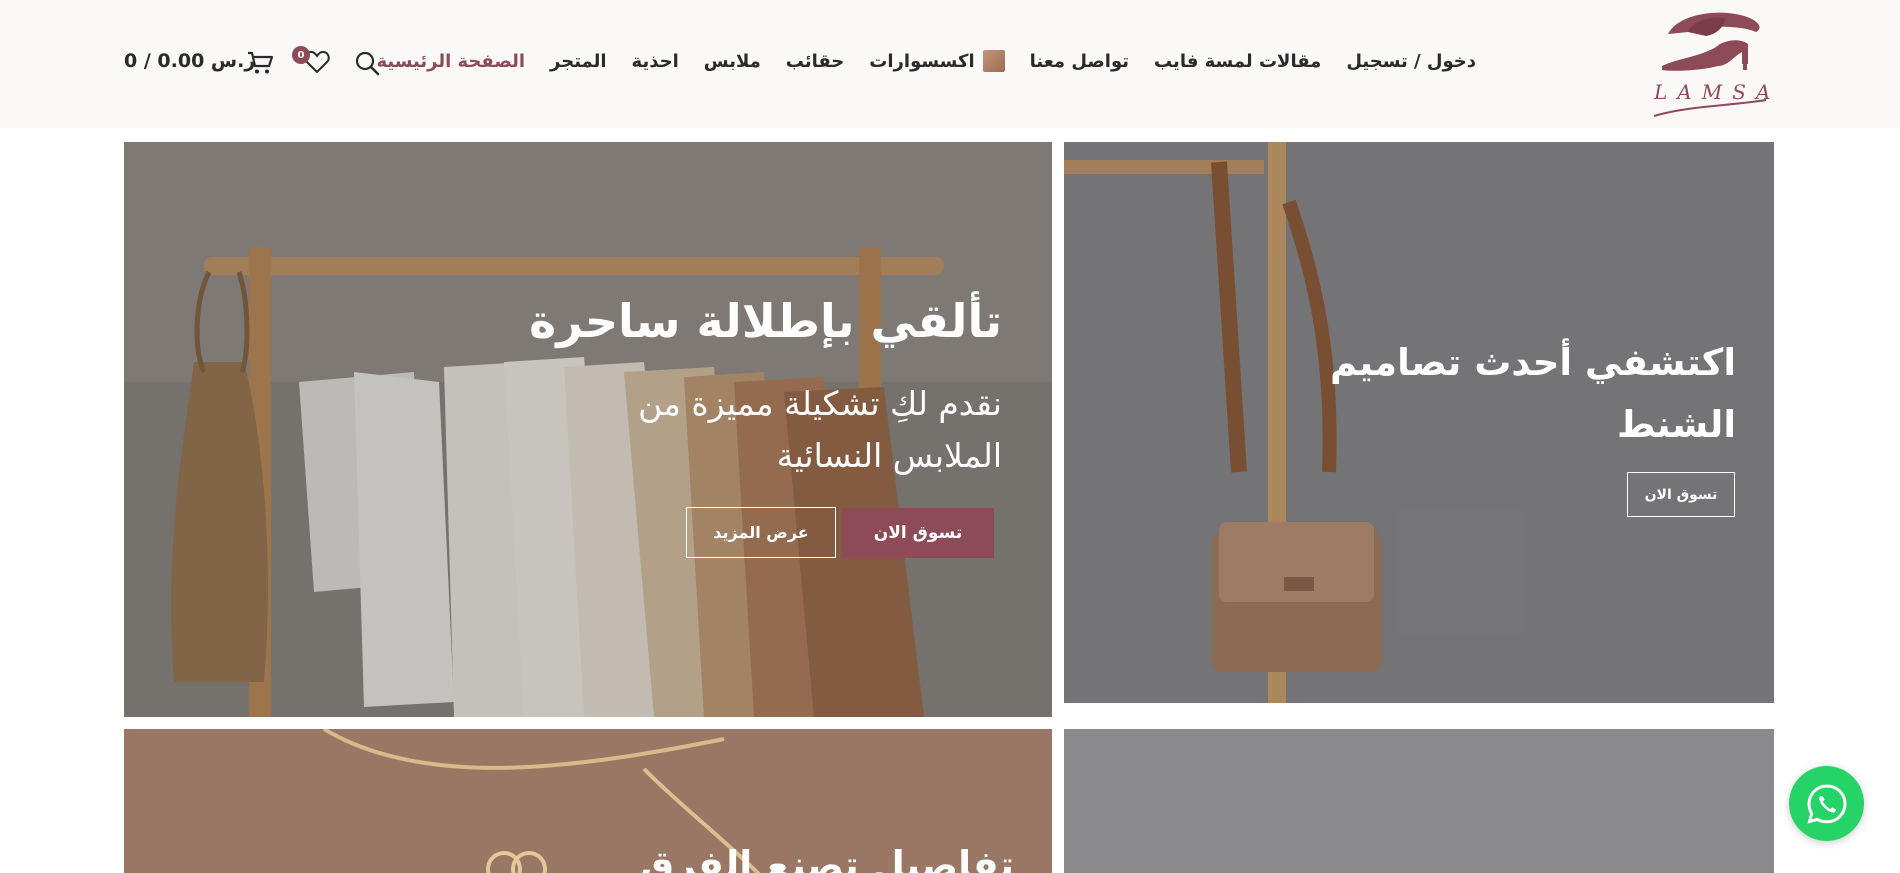 This screenshot has height=873, width=1900. Describe the element at coordinates (1711, 63) in the screenshot. I see `site-logo: LAMSA` at that location.